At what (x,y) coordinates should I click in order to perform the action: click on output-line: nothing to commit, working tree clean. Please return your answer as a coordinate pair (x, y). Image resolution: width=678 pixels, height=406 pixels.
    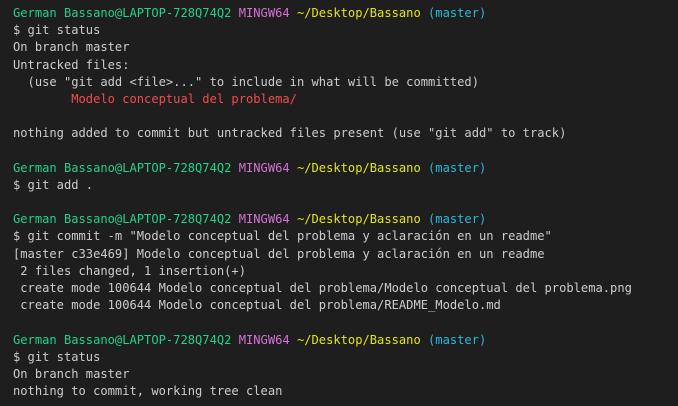
    Looking at the image, I should click on (148, 391).